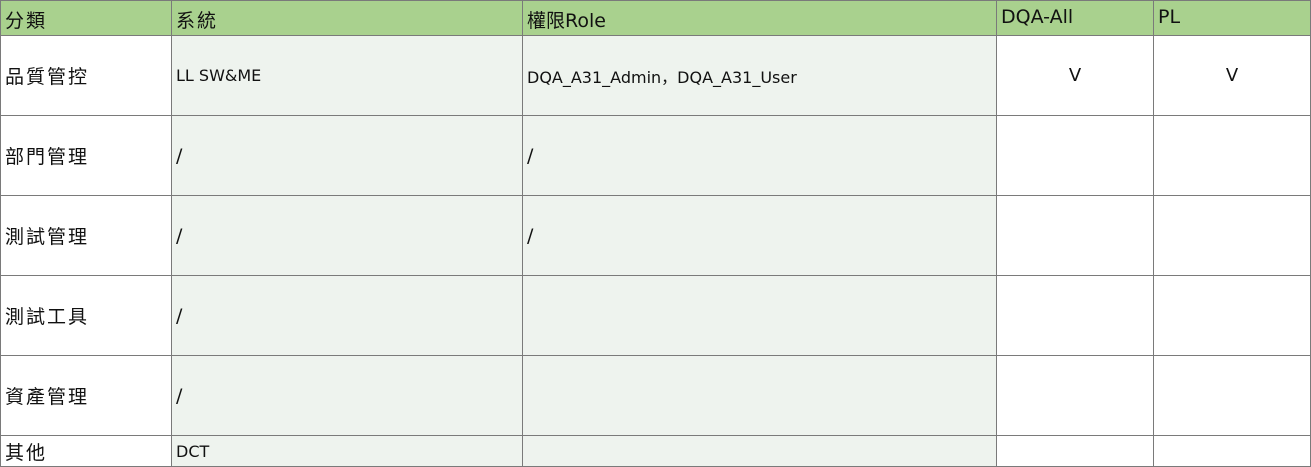  What do you see at coordinates (347, 18) in the screenshot?
I see `header-system: 系統` at bounding box center [347, 18].